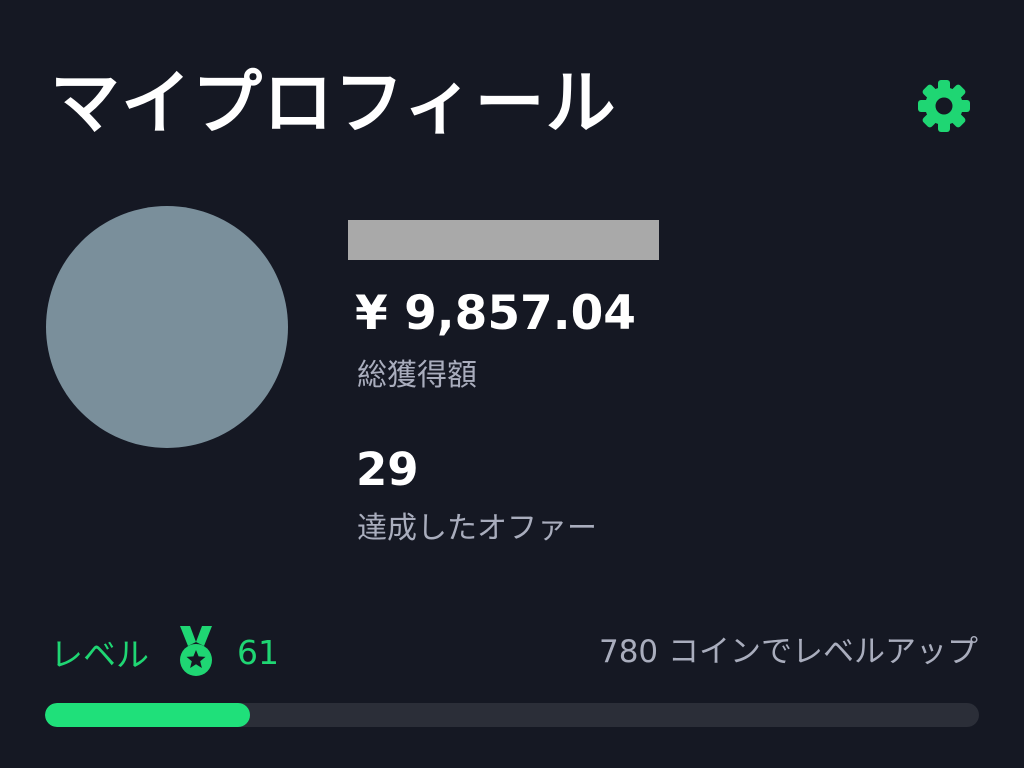  I want to click on total-earned-value: ¥ 9,857.04, so click(495, 313).